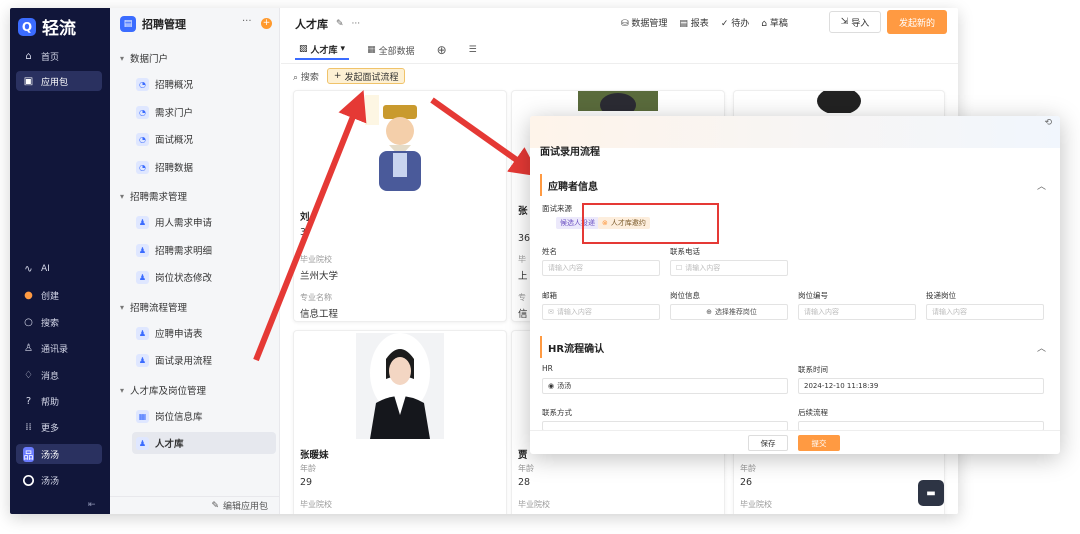 The image size is (1080, 534). Describe the element at coordinates (857, 312) in the screenshot. I see `position-code-input: 请输入内容` at that location.